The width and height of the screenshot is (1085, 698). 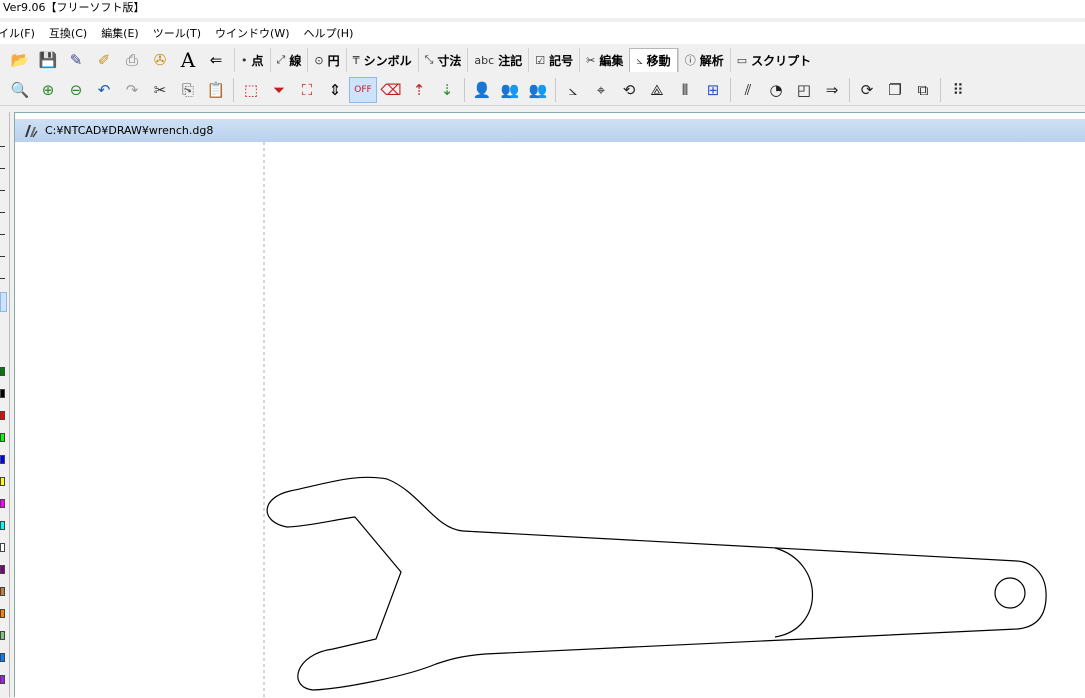 What do you see at coordinates (20, 90) in the screenshot?
I see `zoom-window-icon: 🔍` at bounding box center [20, 90].